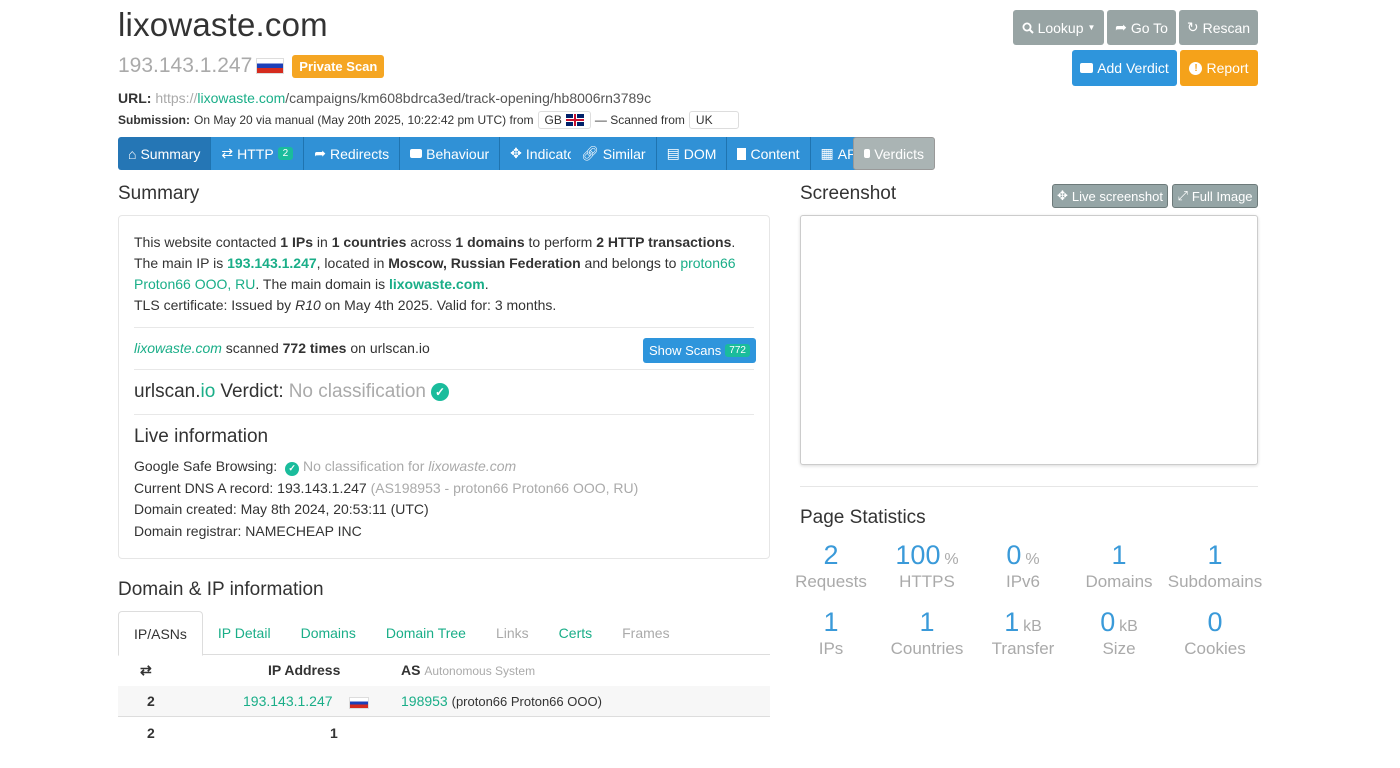  What do you see at coordinates (450, 153) in the screenshot?
I see `tab-behaviour: Behaviour` at bounding box center [450, 153].